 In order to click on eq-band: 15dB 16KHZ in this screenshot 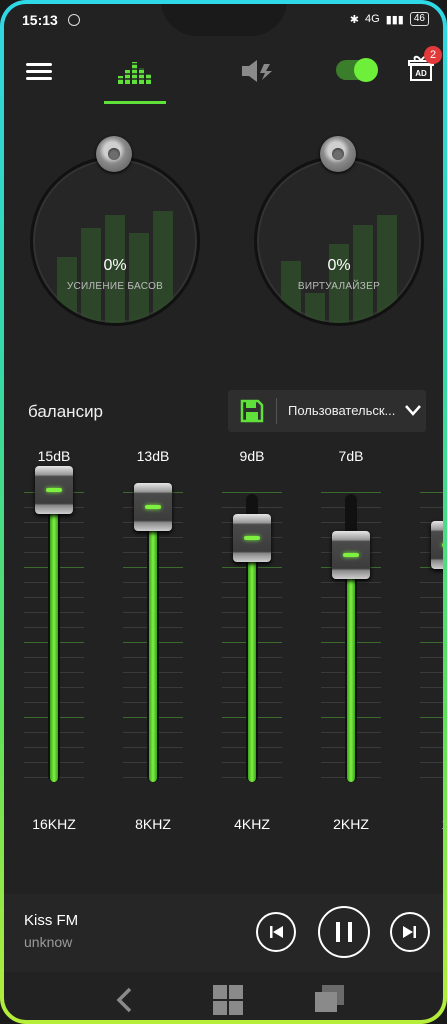, I will do `click(54, 644)`.